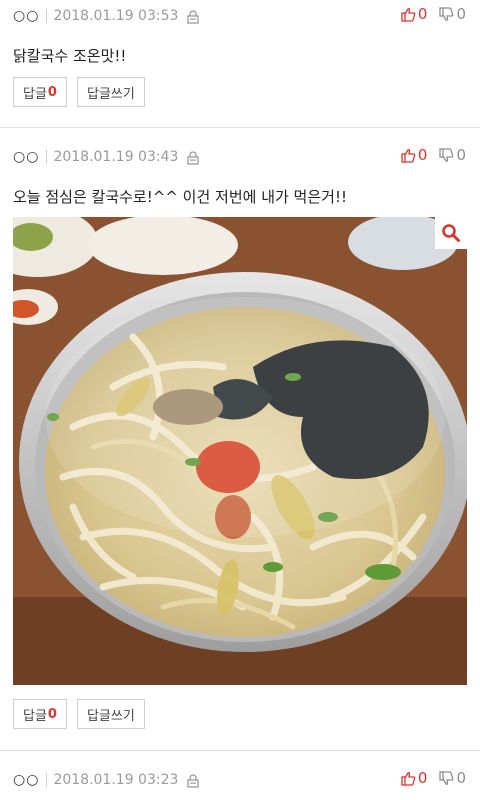  I want to click on comment-text: 닭칼국수 조온맛!!, so click(70, 56).